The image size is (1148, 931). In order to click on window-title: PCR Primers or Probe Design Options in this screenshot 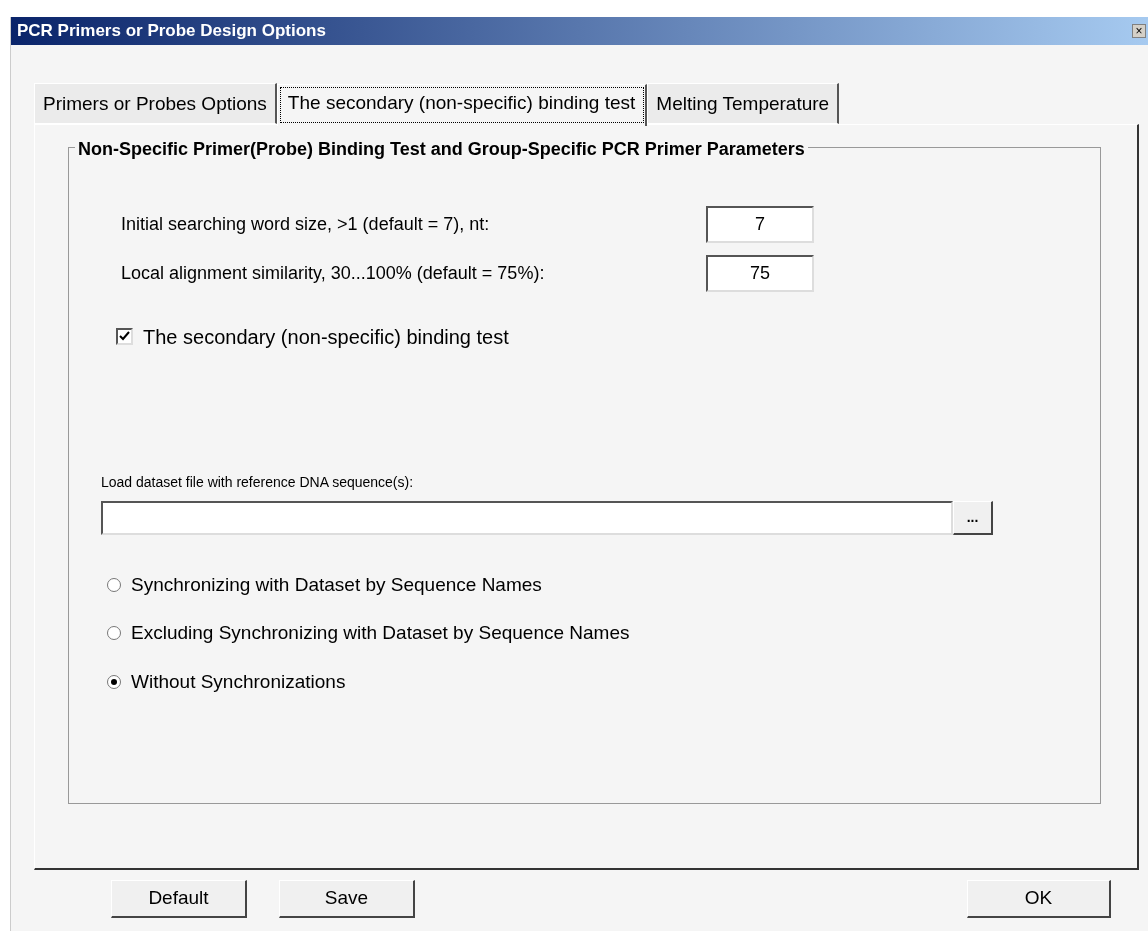, I will do `click(171, 31)`.